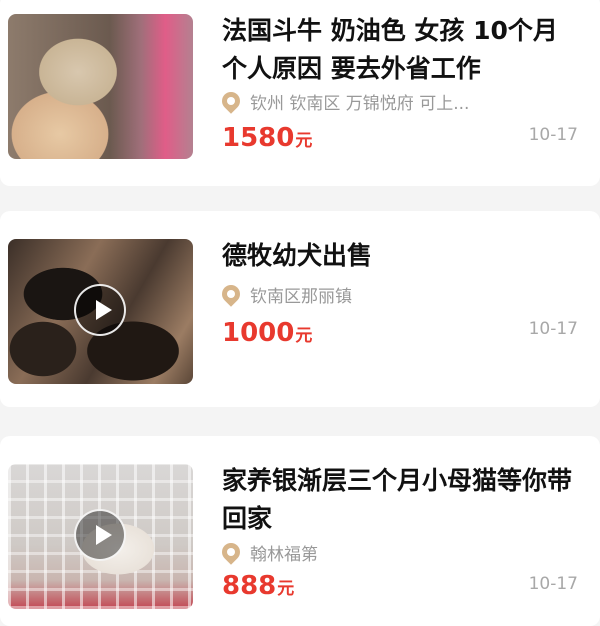 This screenshot has width=600, height=626. I want to click on listing-price-value: 1000, so click(258, 333).